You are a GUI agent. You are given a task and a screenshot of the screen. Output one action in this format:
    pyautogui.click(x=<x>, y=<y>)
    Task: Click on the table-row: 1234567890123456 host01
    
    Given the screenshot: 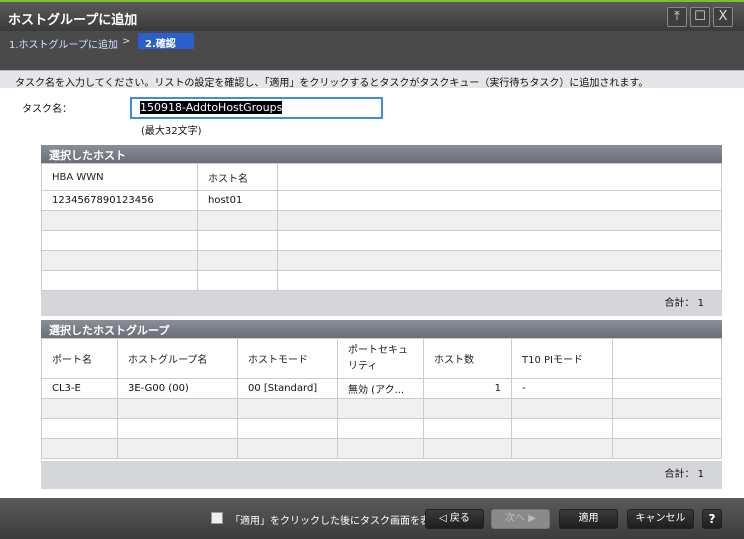 What is the action you would take?
    pyautogui.click(x=381, y=200)
    